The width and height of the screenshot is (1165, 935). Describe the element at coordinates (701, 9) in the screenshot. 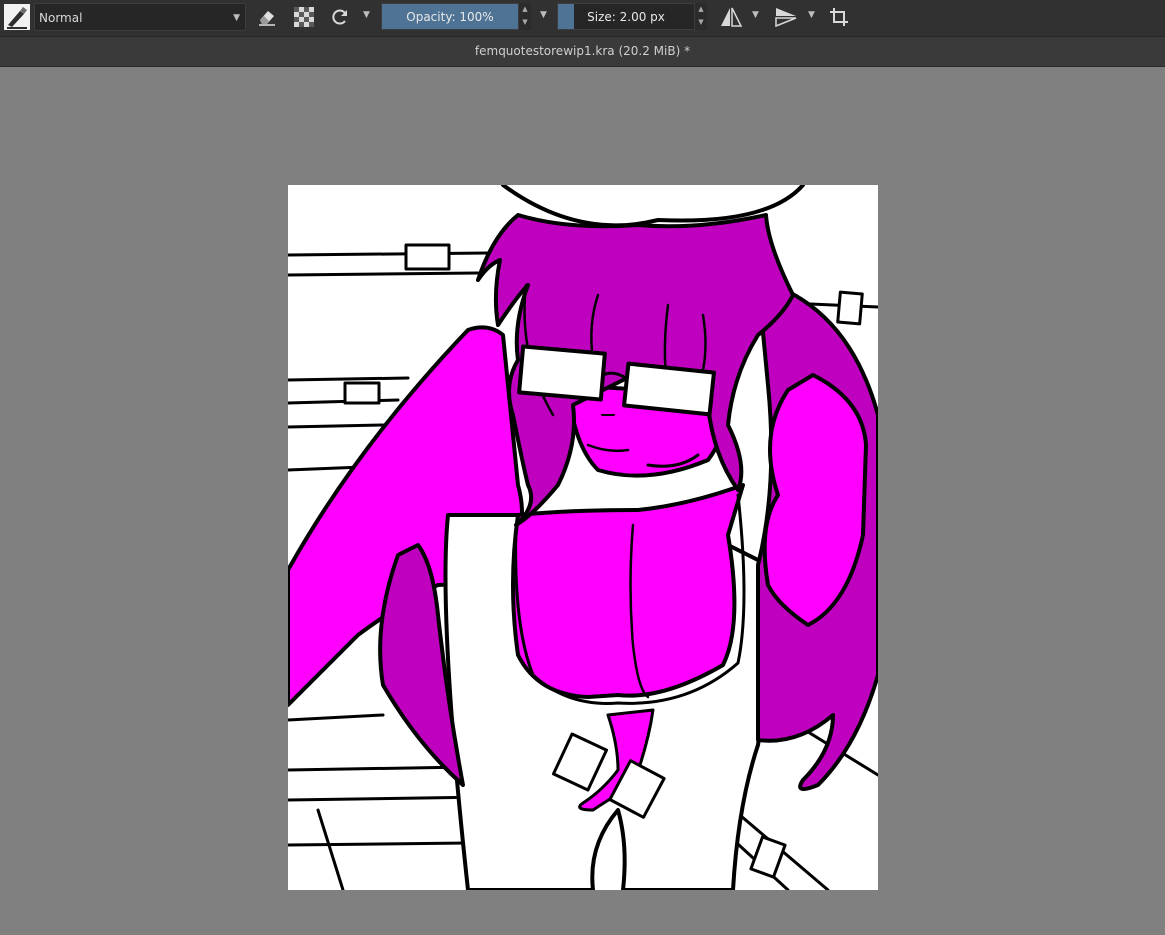

I see `size-up-icon: ▲` at that location.